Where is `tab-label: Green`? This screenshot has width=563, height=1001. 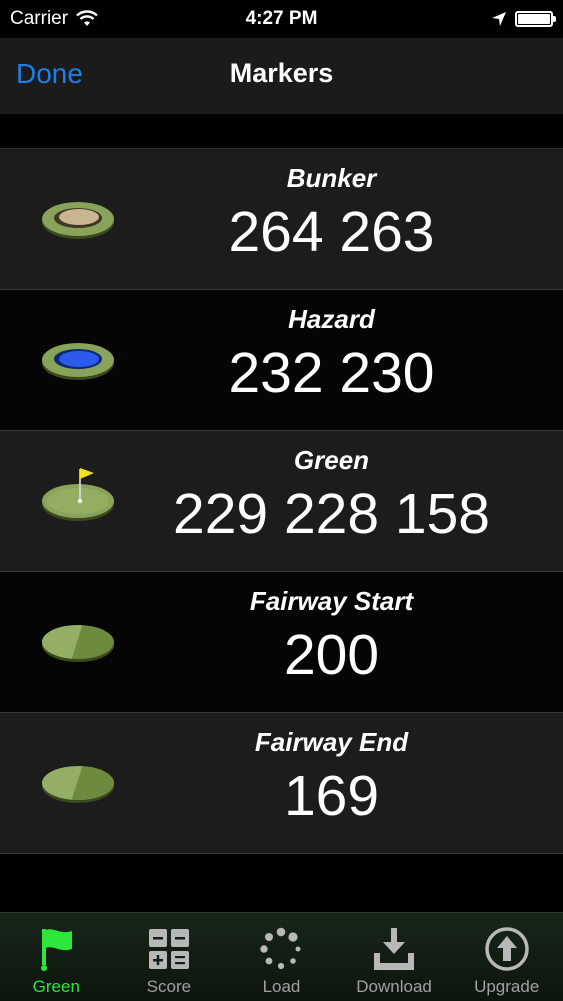
tab-label: Green is located at coordinates (56, 986).